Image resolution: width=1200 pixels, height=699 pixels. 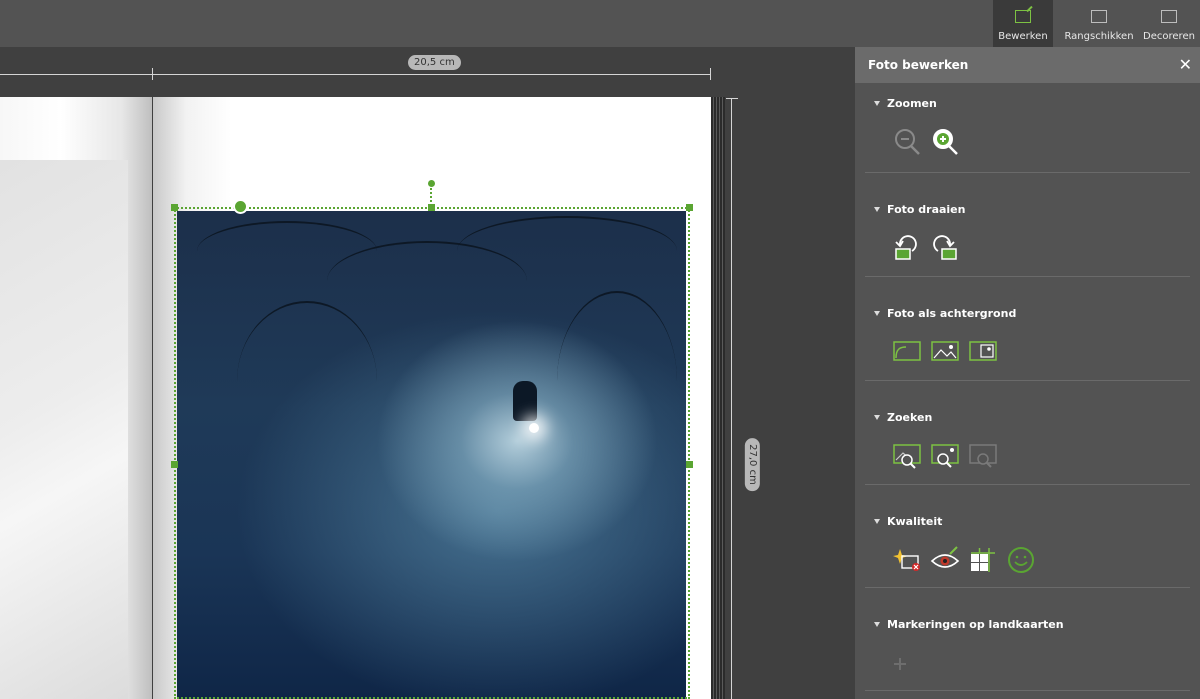 What do you see at coordinates (912, 103) in the screenshot?
I see `section-title-zoomen: Zoomen` at bounding box center [912, 103].